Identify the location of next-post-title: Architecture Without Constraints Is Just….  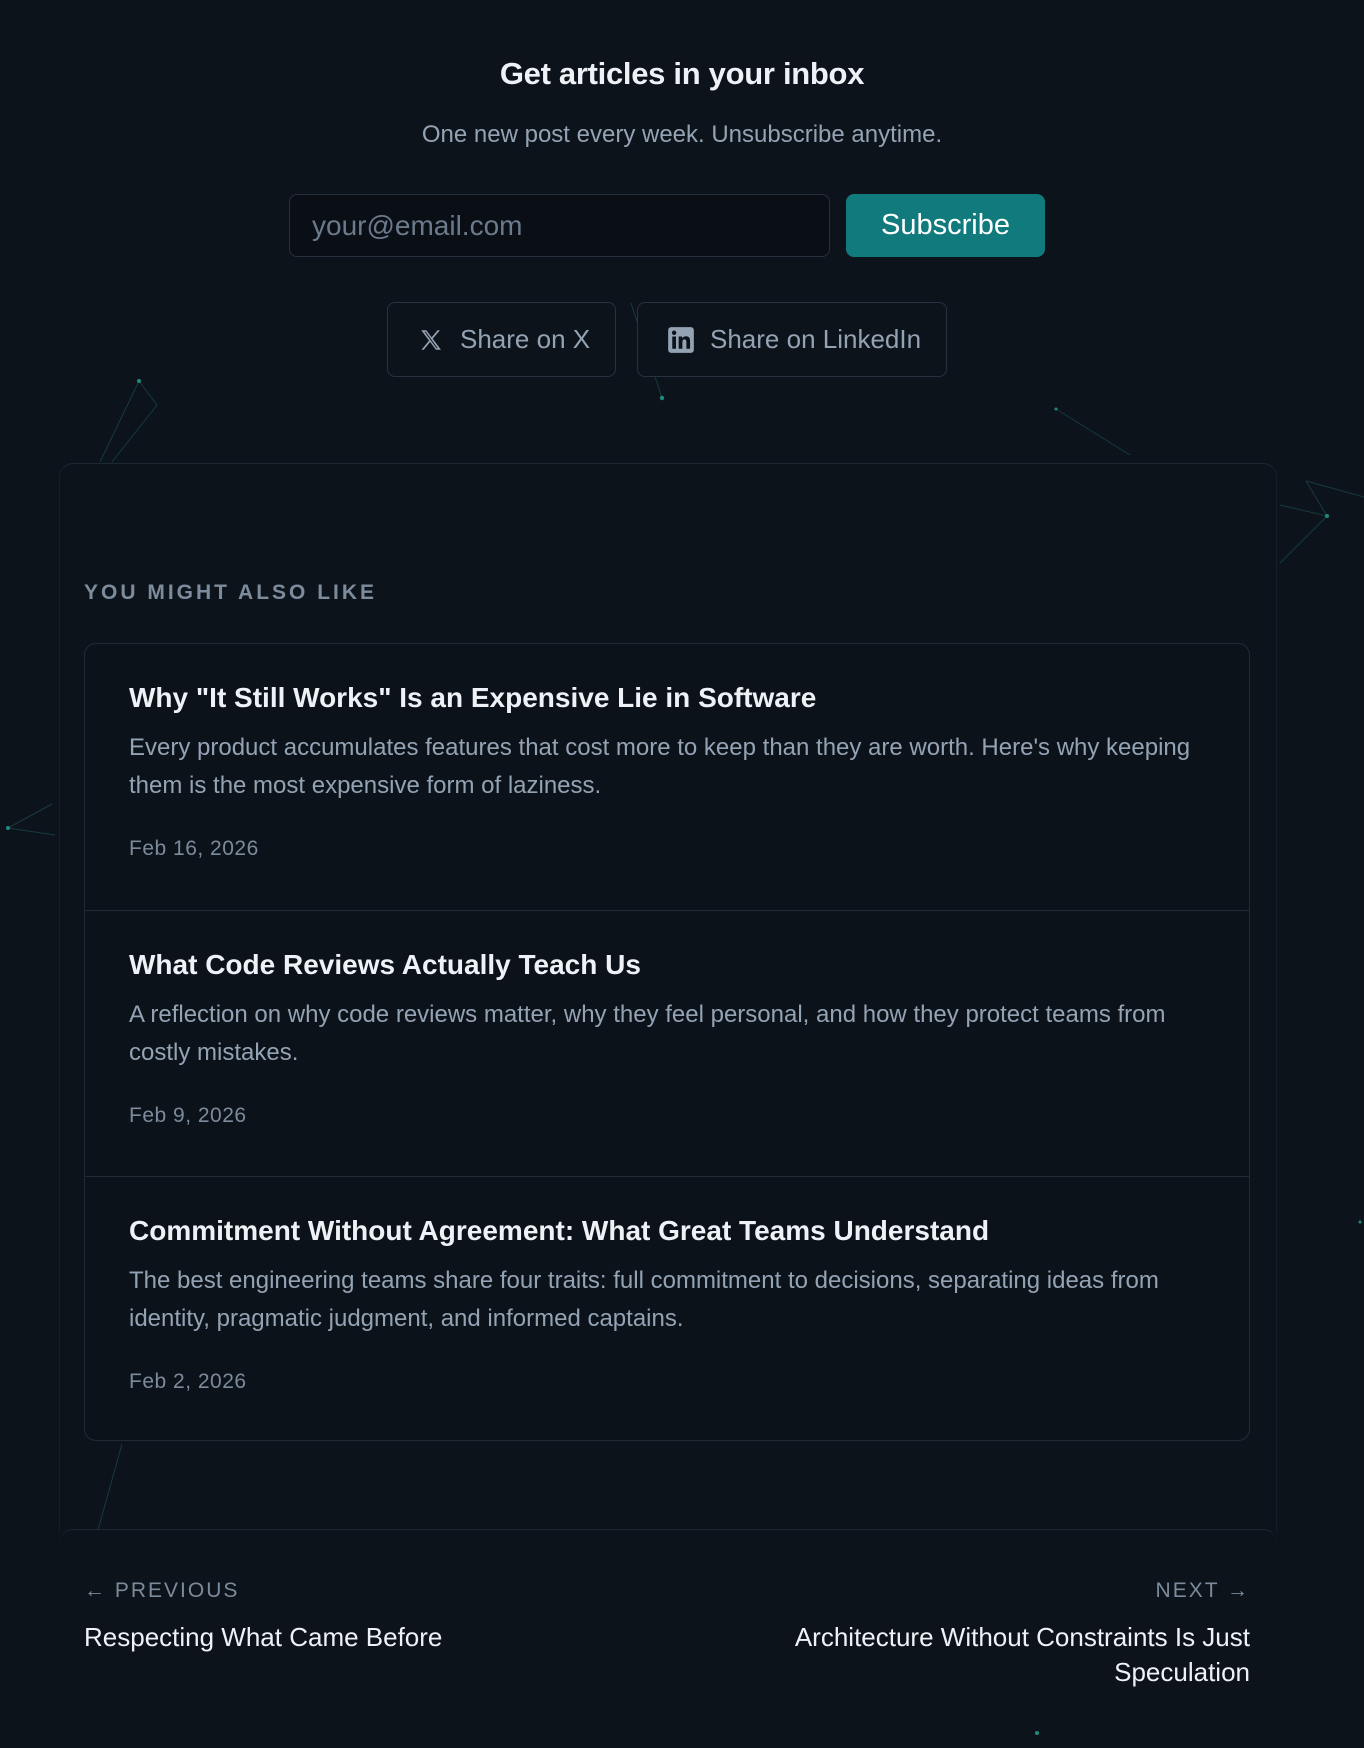
(1022, 1654).